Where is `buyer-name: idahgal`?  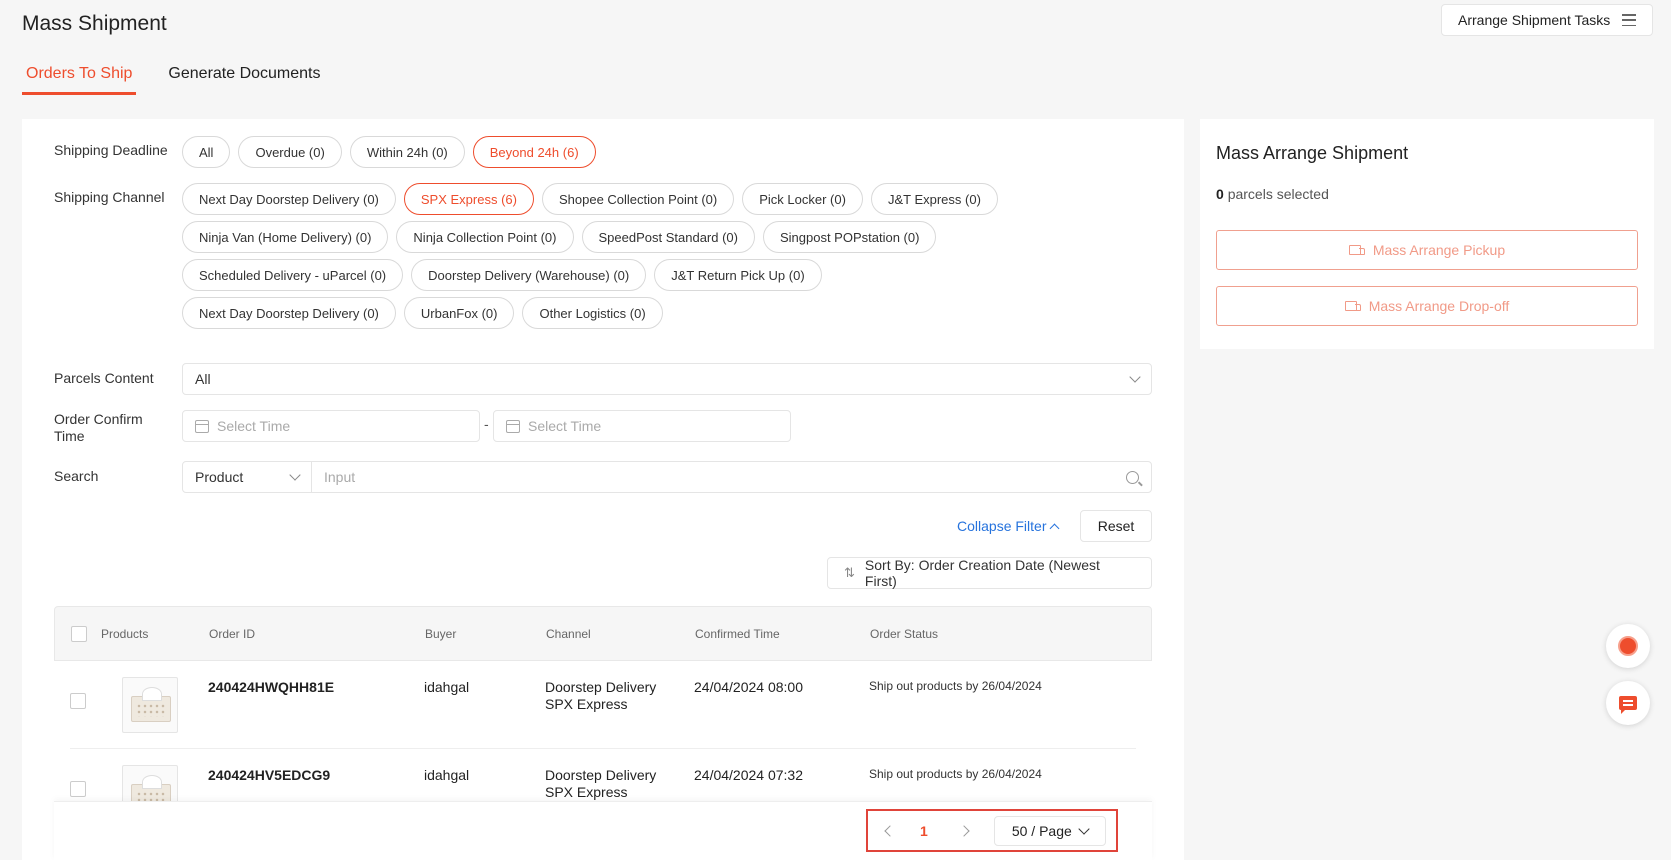
buyer-name: idahgal is located at coordinates (447, 775).